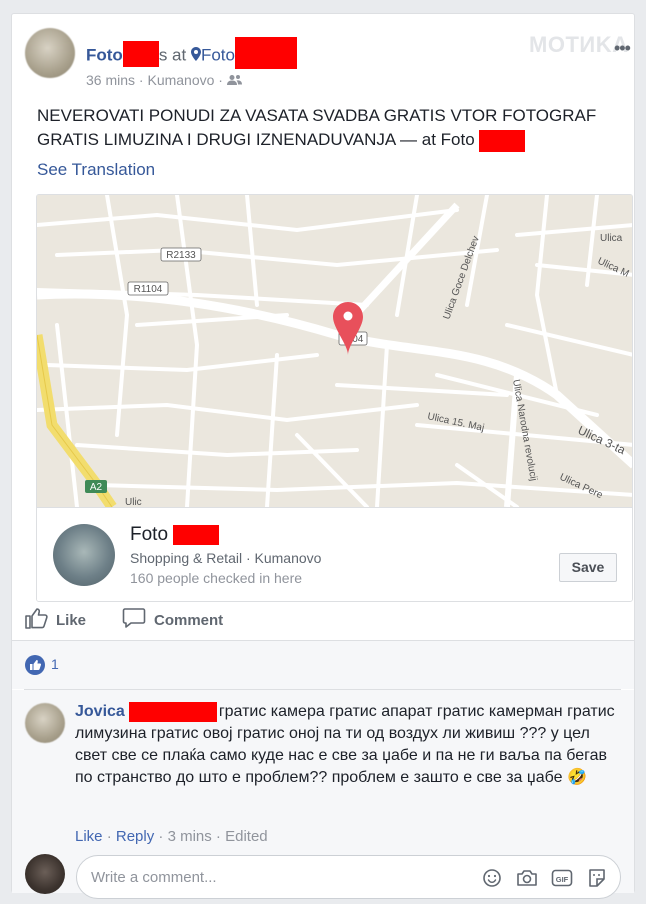  I want to click on post-meta: 36 mins · Kumanovo ·, so click(164, 80).